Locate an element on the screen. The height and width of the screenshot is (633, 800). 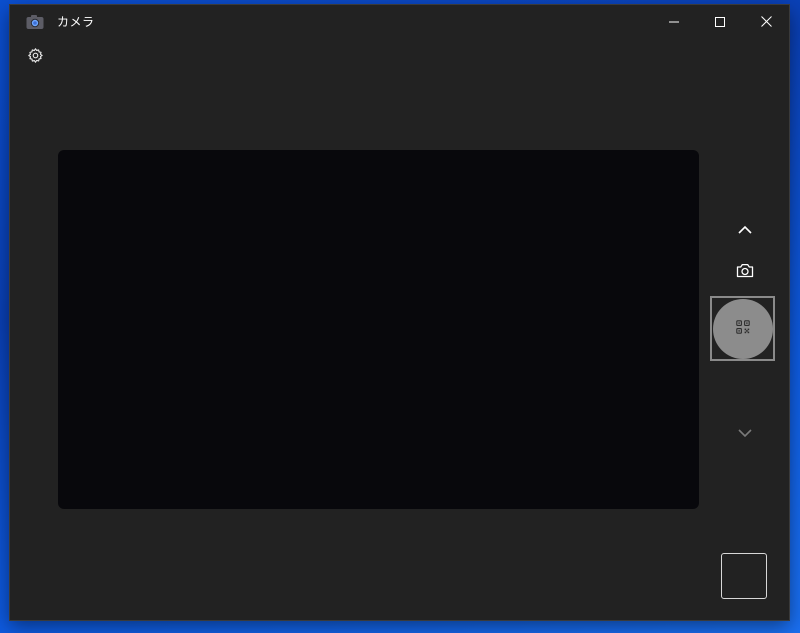
window-title: カメラ is located at coordinates (76, 22).